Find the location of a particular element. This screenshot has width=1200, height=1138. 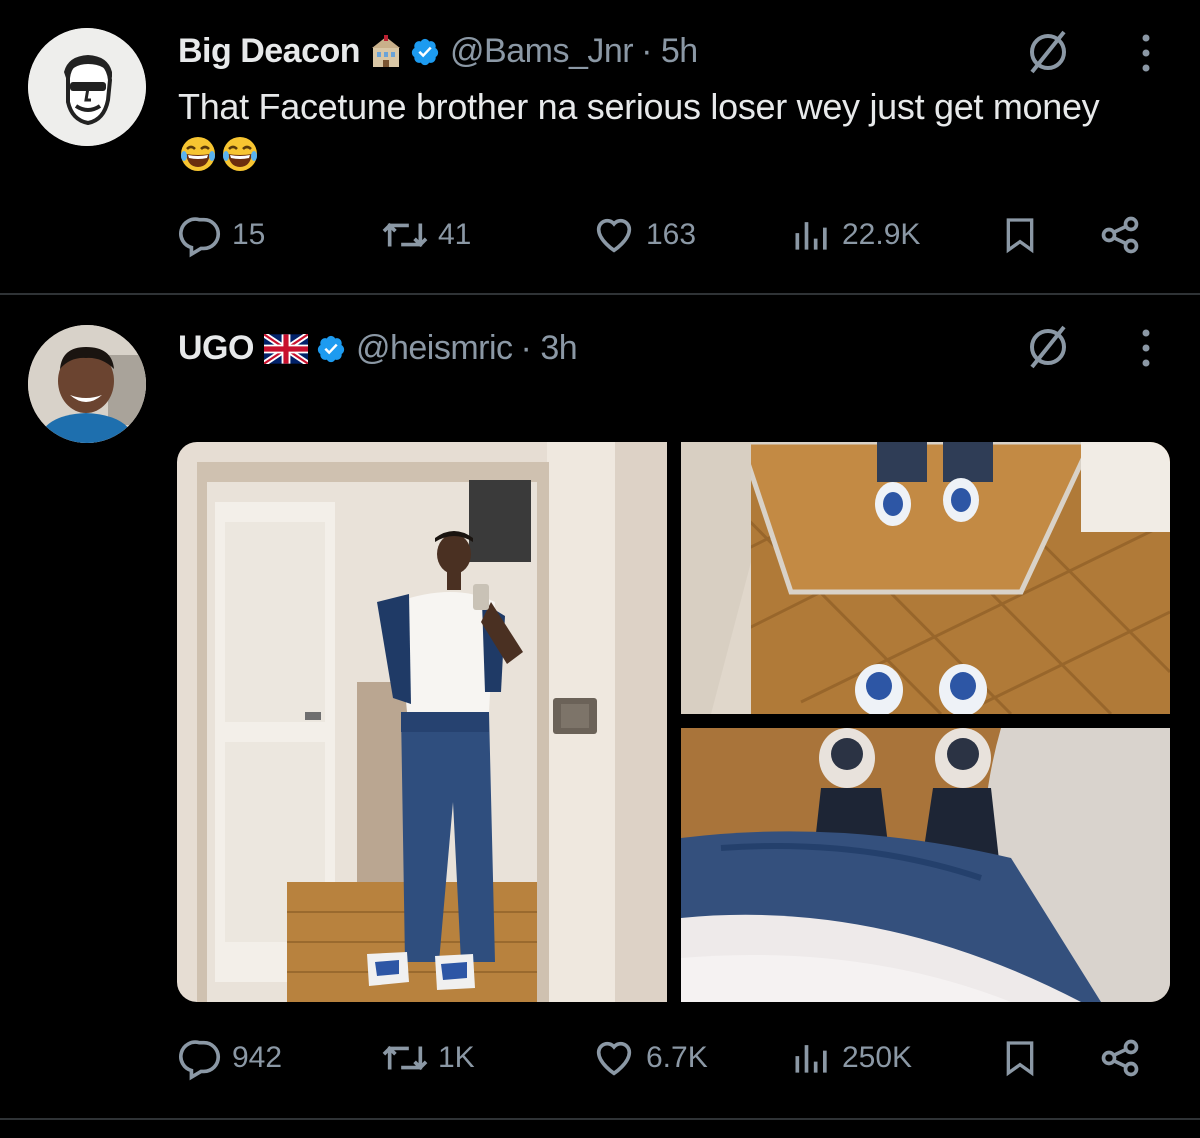

tweet-emojis is located at coordinates (219, 156).